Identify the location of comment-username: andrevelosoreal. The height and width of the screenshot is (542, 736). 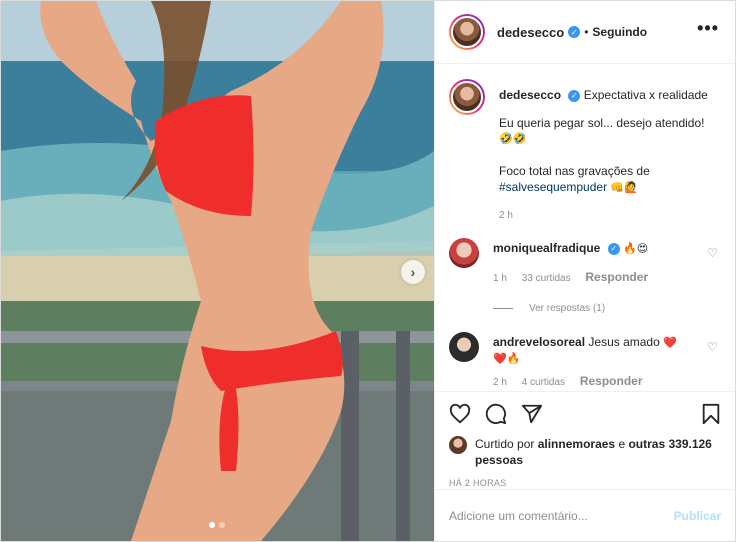
(539, 342).